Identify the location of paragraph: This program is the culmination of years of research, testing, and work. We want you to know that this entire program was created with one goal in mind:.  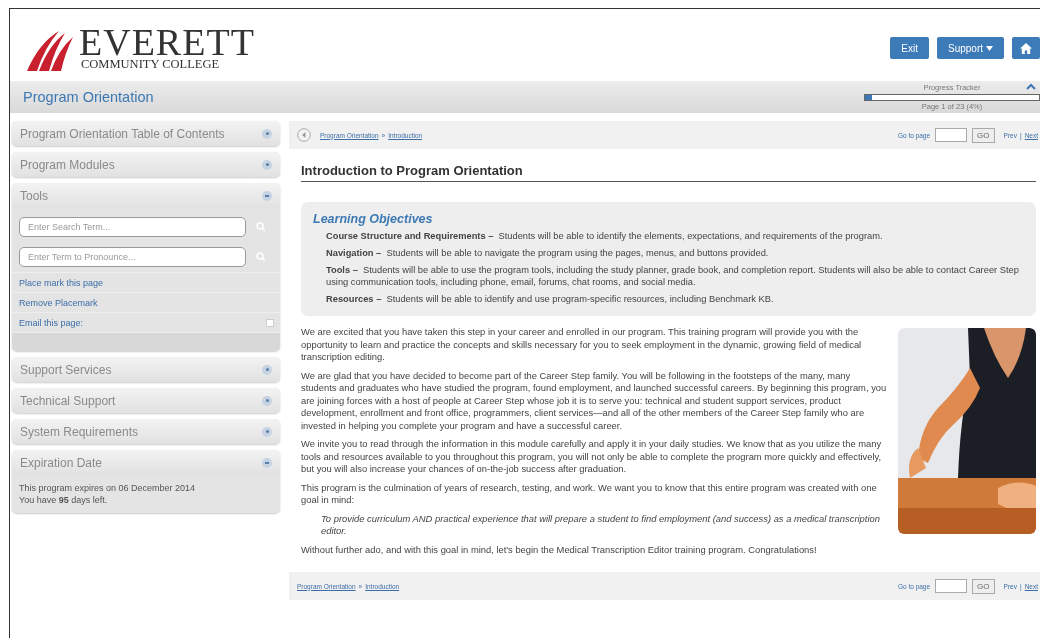
(589, 494).